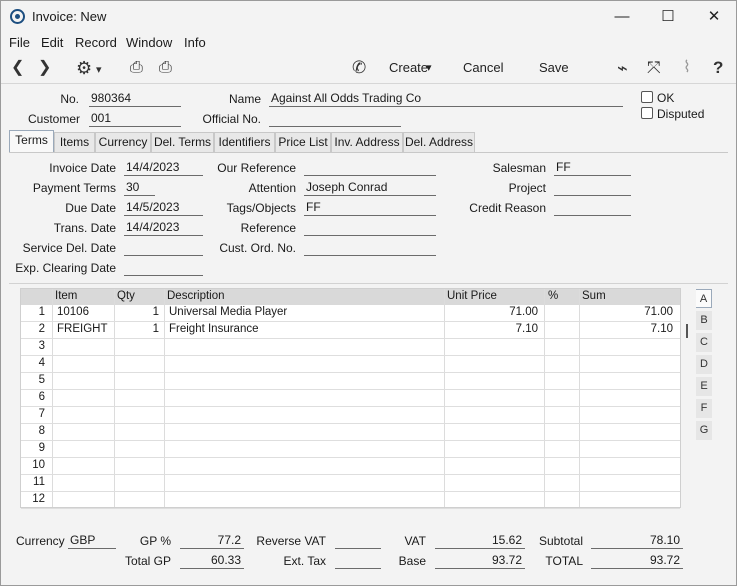  I want to click on menu-edit: Edit, so click(52, 42).